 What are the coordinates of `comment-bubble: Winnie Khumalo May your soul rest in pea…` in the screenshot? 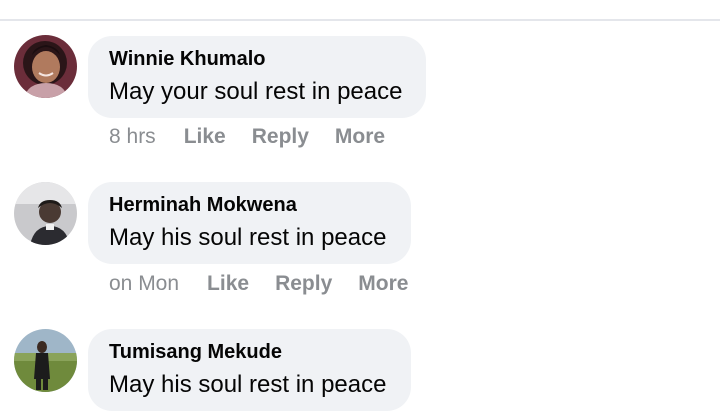 It's located at (257, 77).